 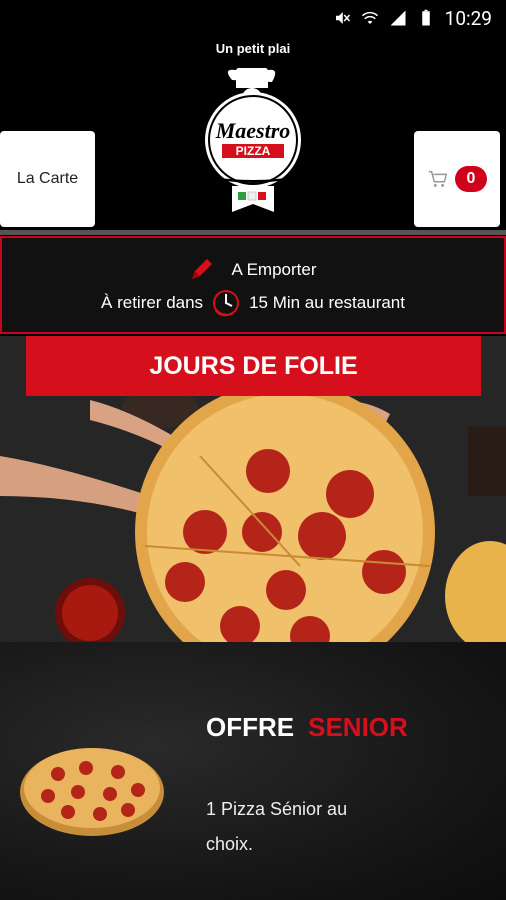 I want to click on offer-description: 1 Pizza Sénior au choix., so click(x=277, y=826).